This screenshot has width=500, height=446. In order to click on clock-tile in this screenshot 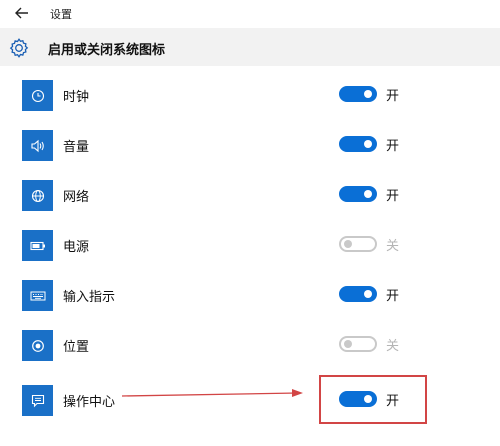, I will do `click(37, 95)`.